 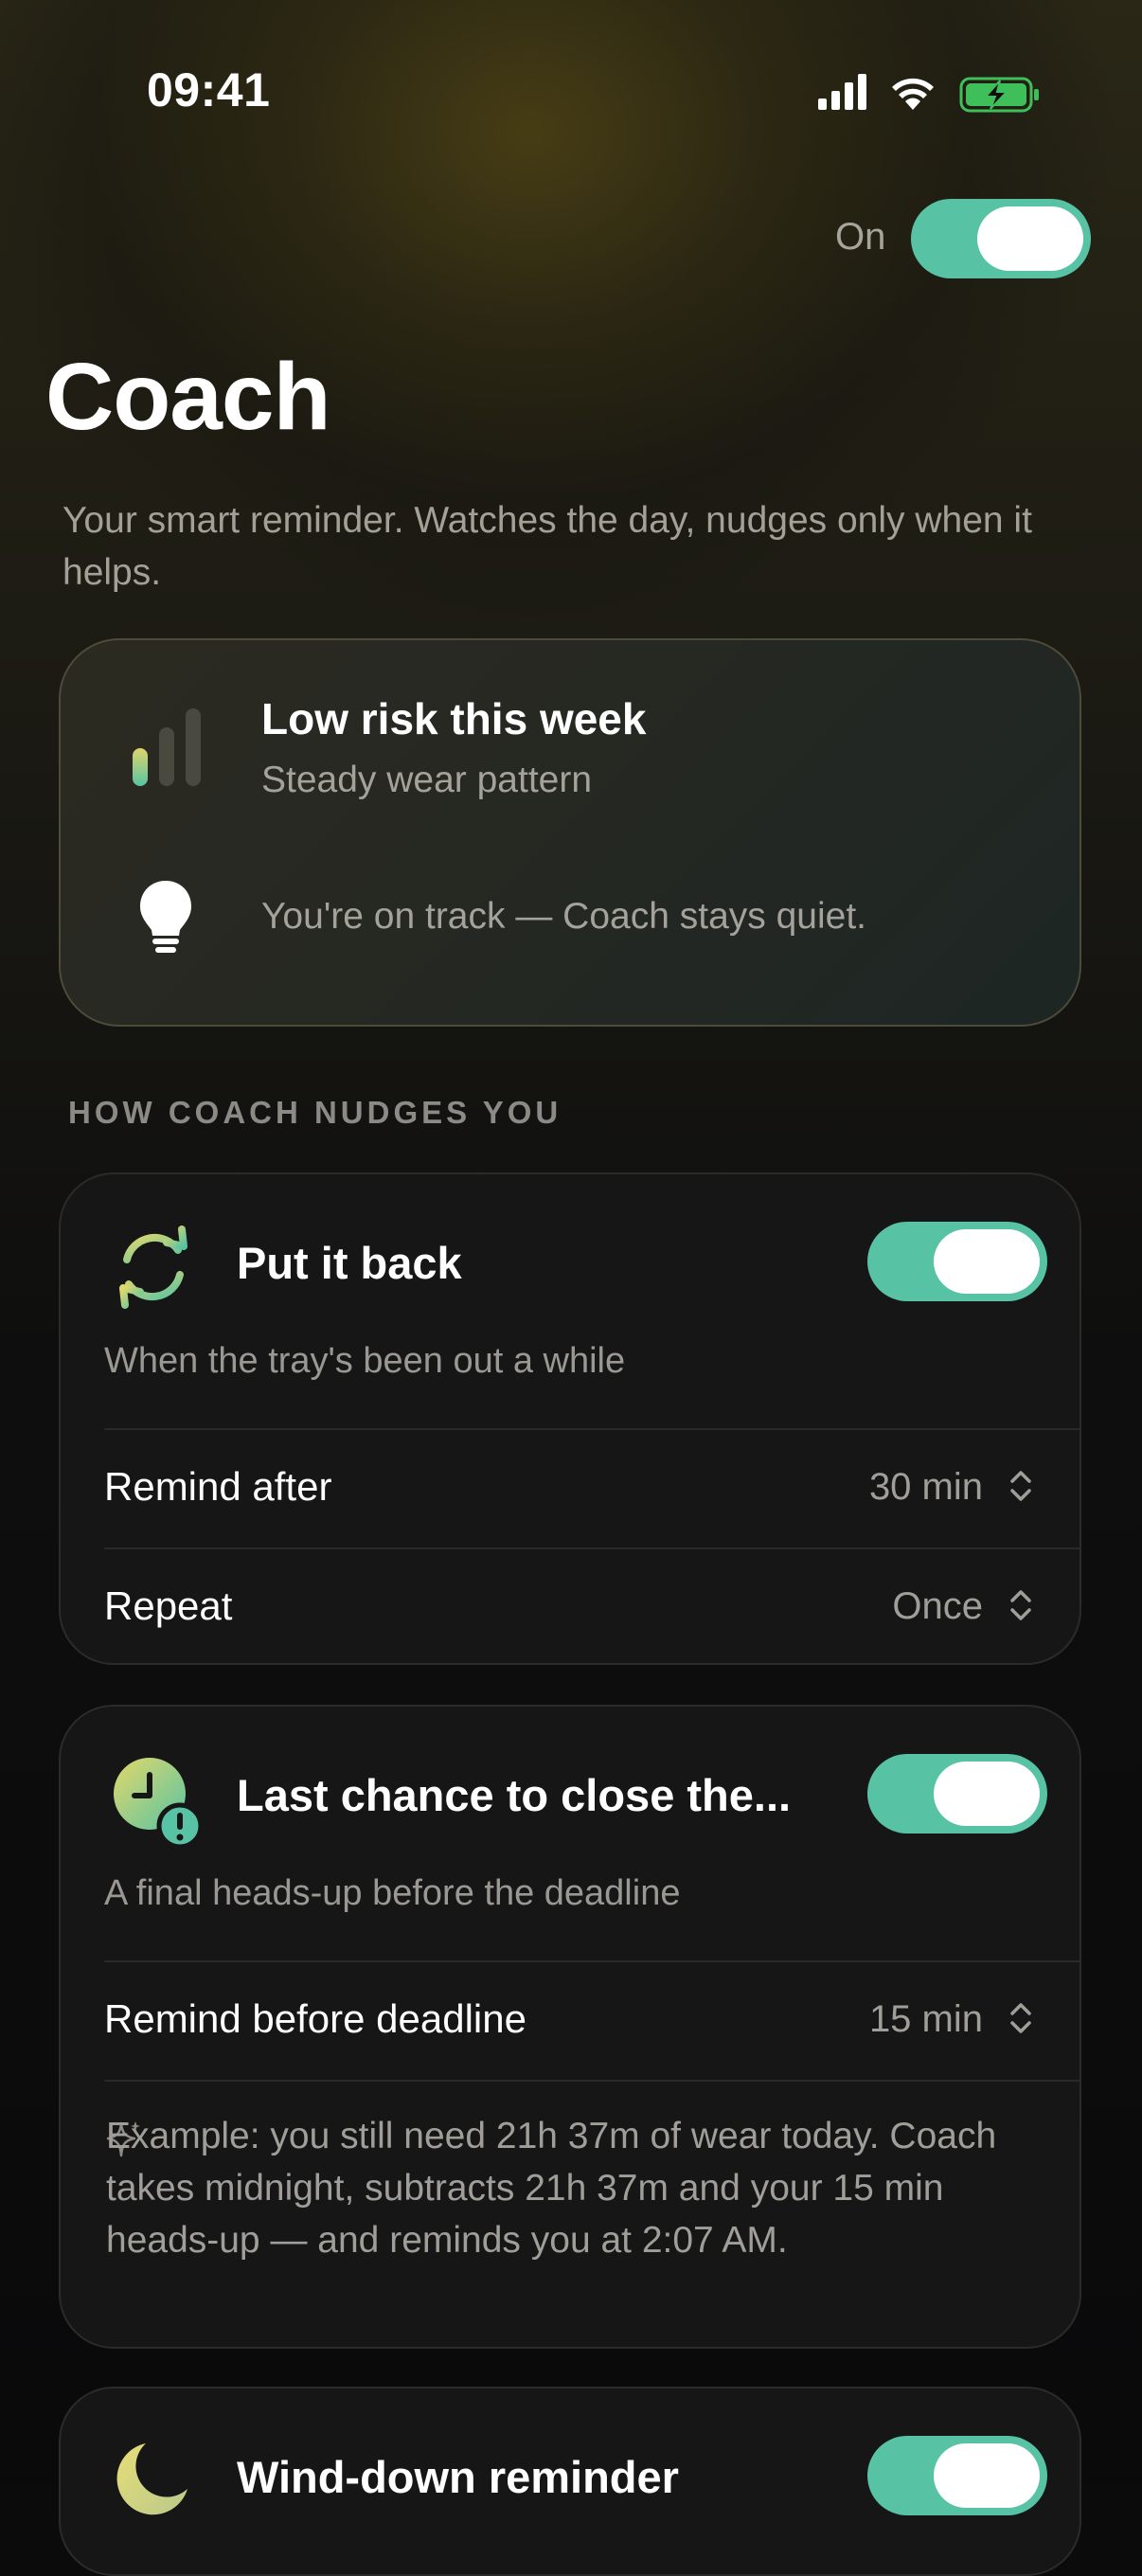 I want to click on nudge-toggle-put-it-back, so click(x=957, y=1261).